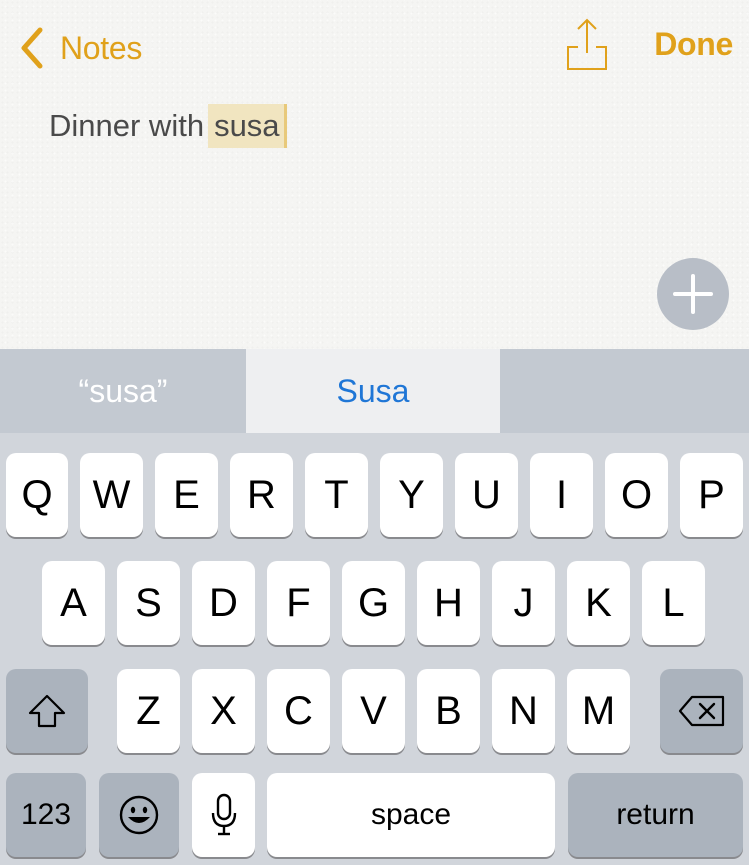  I want to click on key-x: X, so click(223, 711).